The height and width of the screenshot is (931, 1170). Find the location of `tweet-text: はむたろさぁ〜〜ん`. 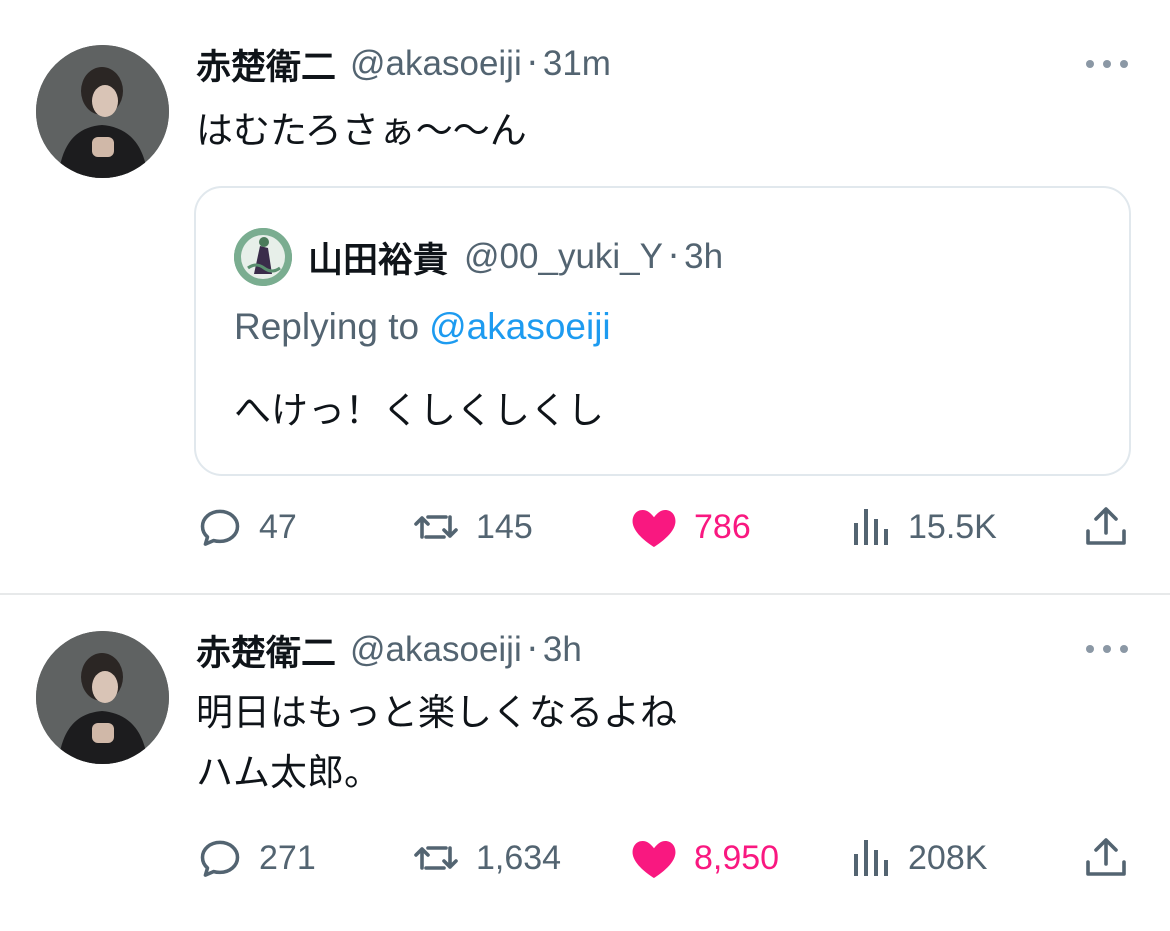

tweet-text: はむたろさぁ〜〜ん is located at coordinates (361, 130).